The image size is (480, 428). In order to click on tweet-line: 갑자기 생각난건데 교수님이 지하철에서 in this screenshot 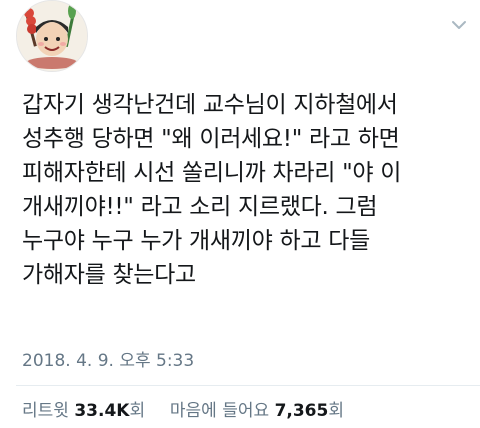, I will do `click(210, 105)`.